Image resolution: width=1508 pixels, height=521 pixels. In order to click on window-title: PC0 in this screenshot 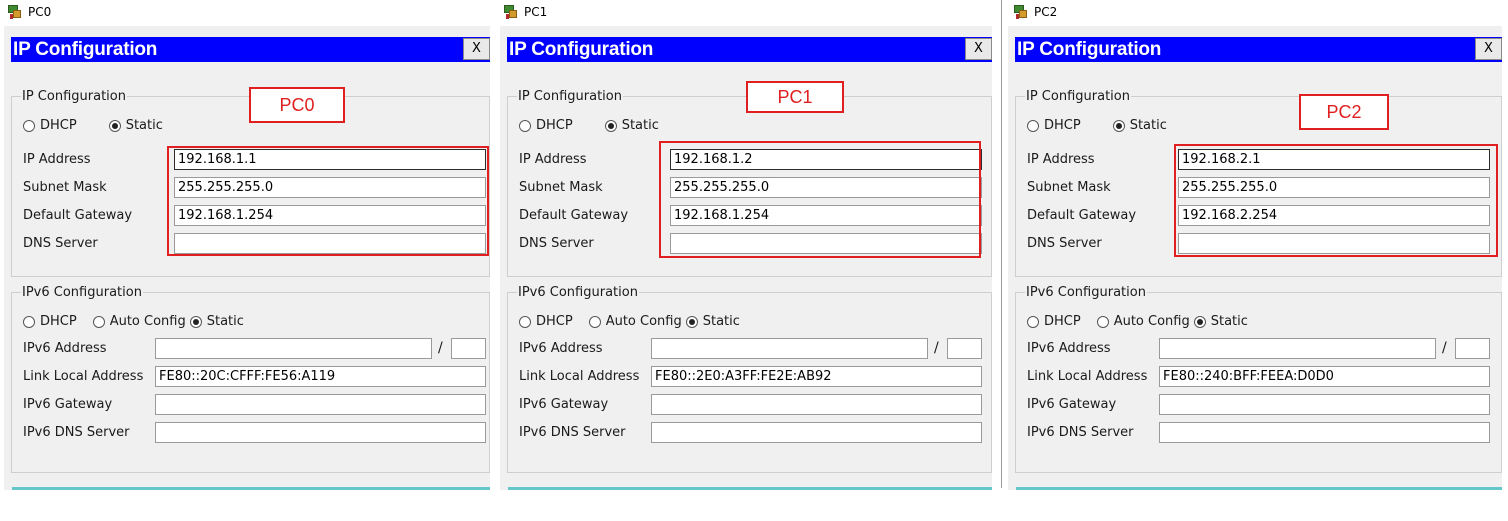, I will do `click(40, 12)`.